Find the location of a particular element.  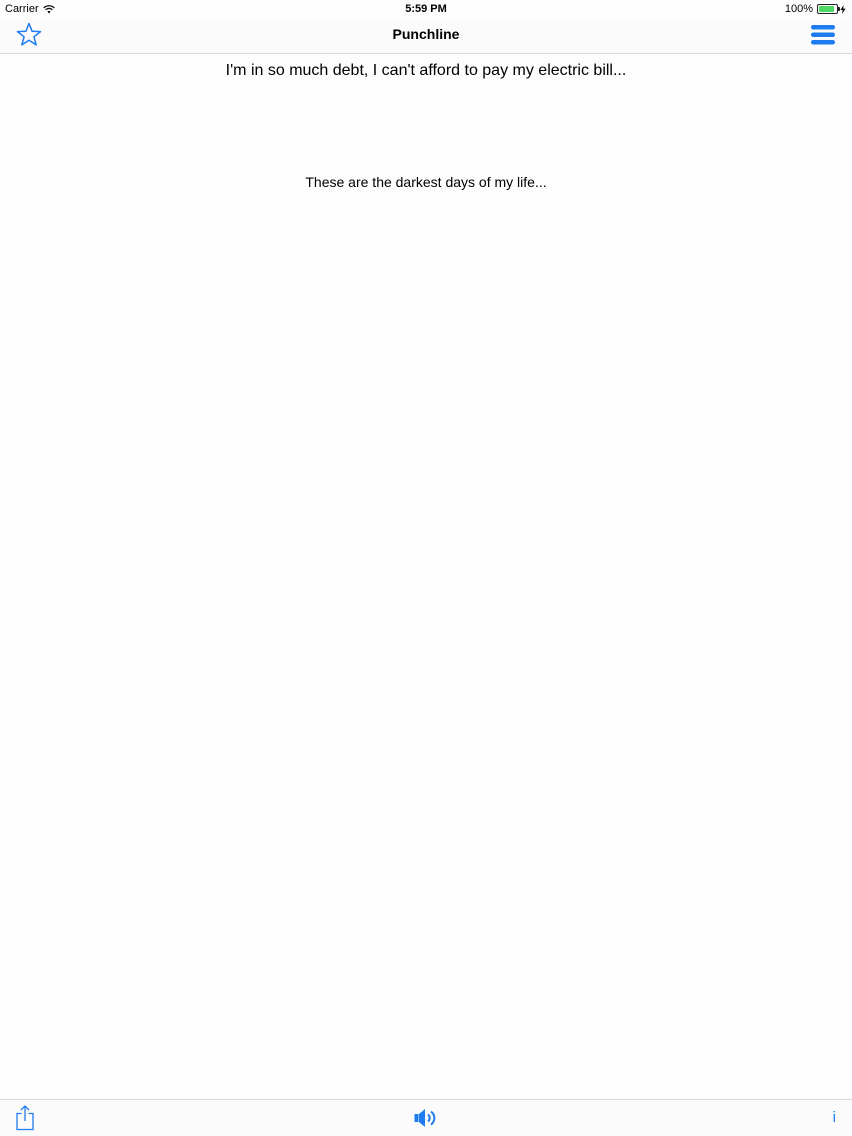

info-button: i is located at coordinates (834, 1118).